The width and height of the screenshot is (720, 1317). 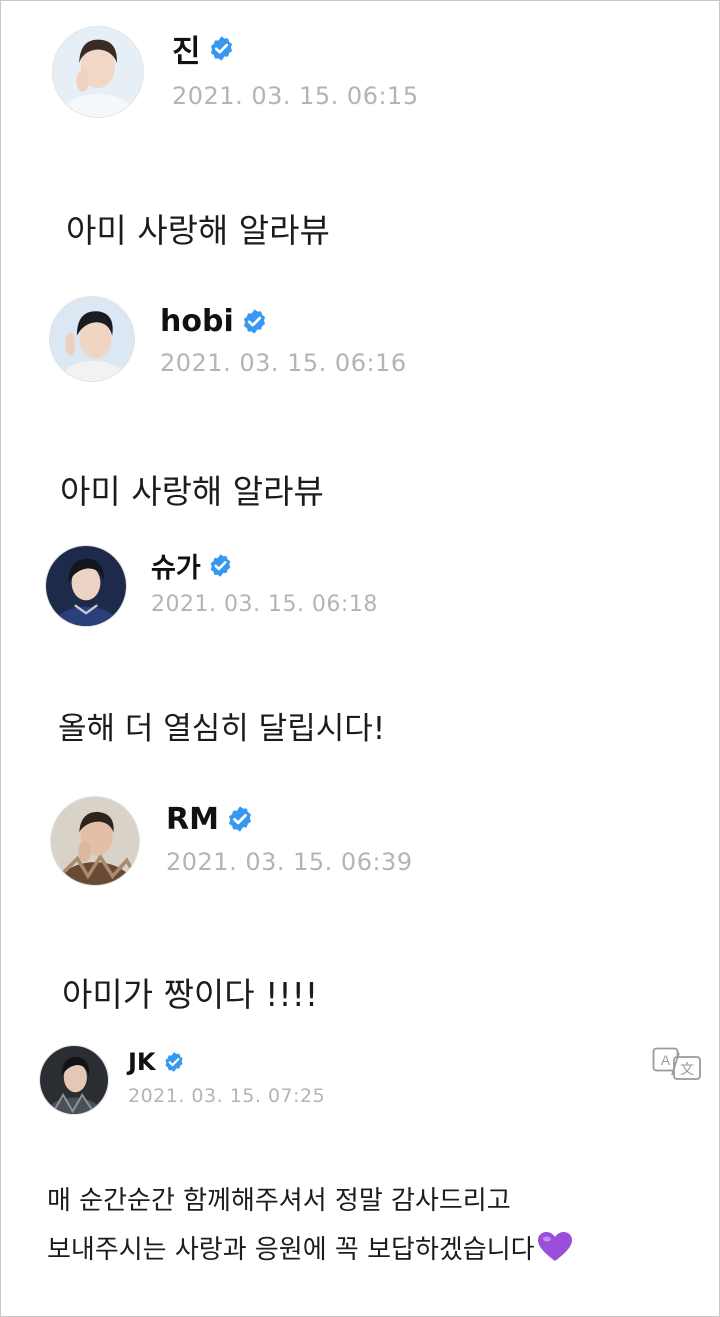 What do you see at coordinates (279, 1201) in the screenshot?
I see `message-text-line-1: 매 순간순간 함께해주셔서 정말 감사드리고` at bounding box center [279, 1201].